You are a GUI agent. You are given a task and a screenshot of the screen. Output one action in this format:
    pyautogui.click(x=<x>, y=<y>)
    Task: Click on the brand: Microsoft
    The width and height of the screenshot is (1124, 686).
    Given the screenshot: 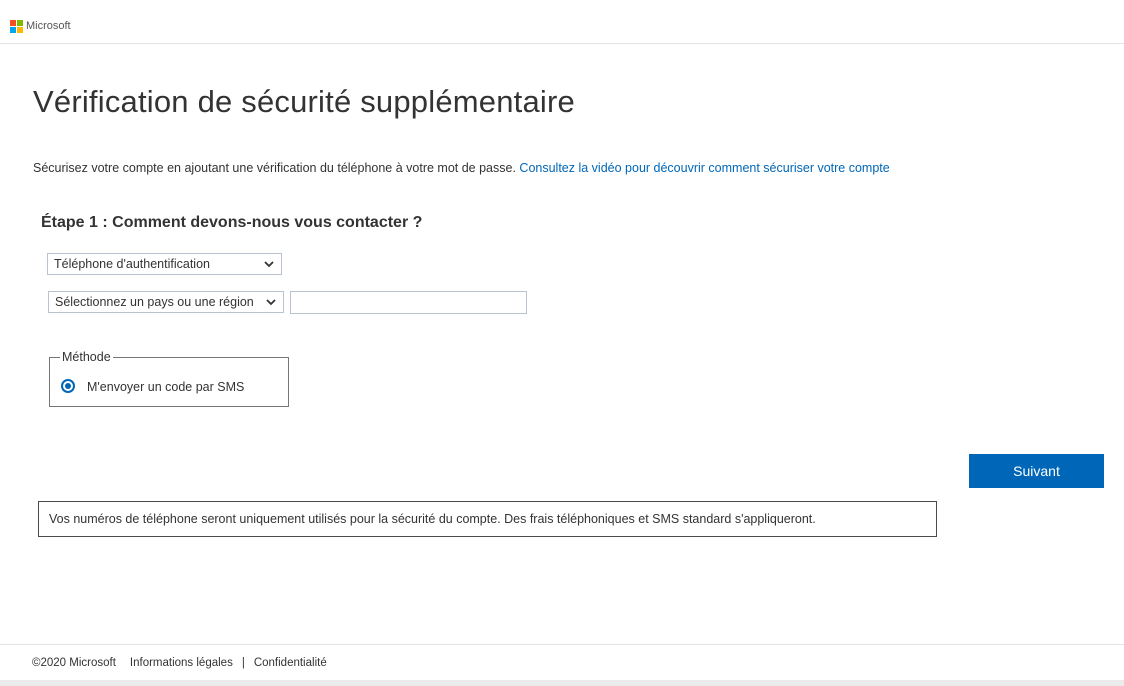 What is the action you would take?
    pyautogui.click(x=40, y=26)
    